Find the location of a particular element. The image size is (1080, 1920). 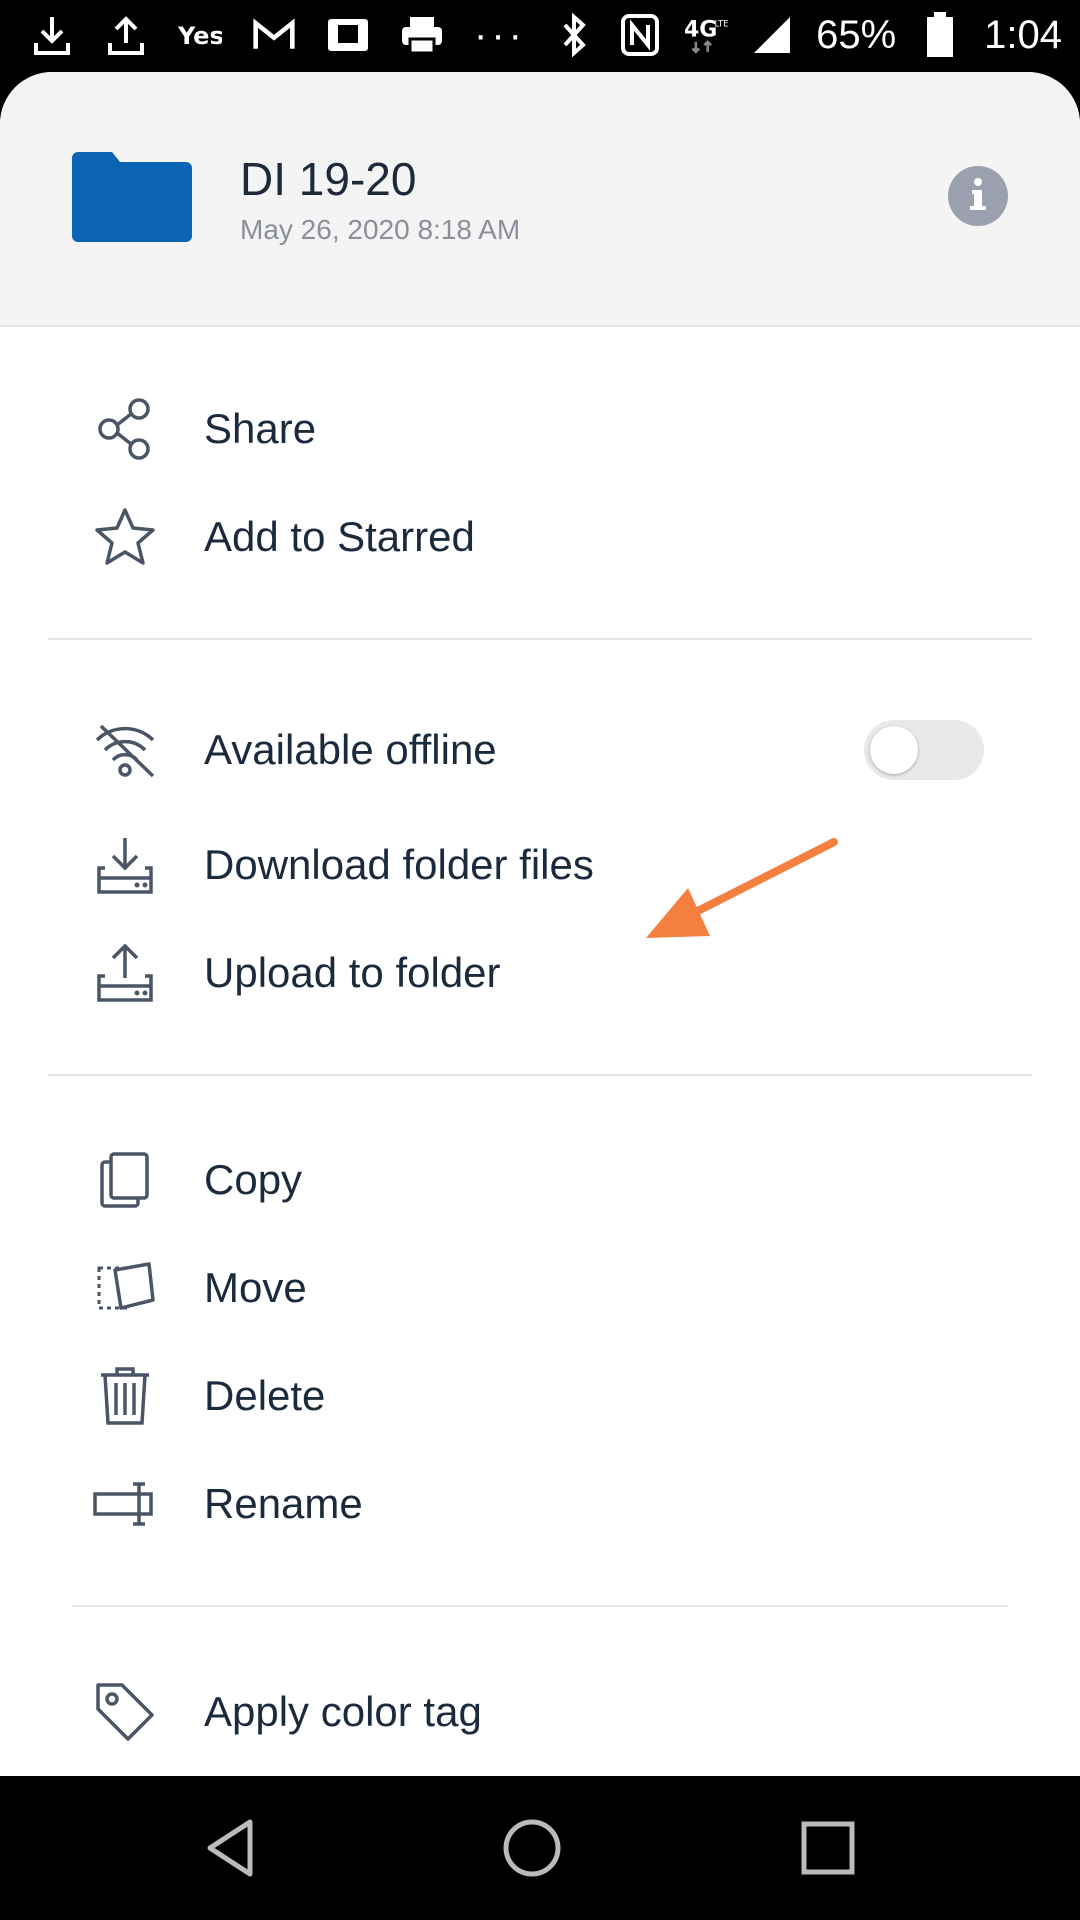

menu-item-share: Share is located at coordinates (540, 429).